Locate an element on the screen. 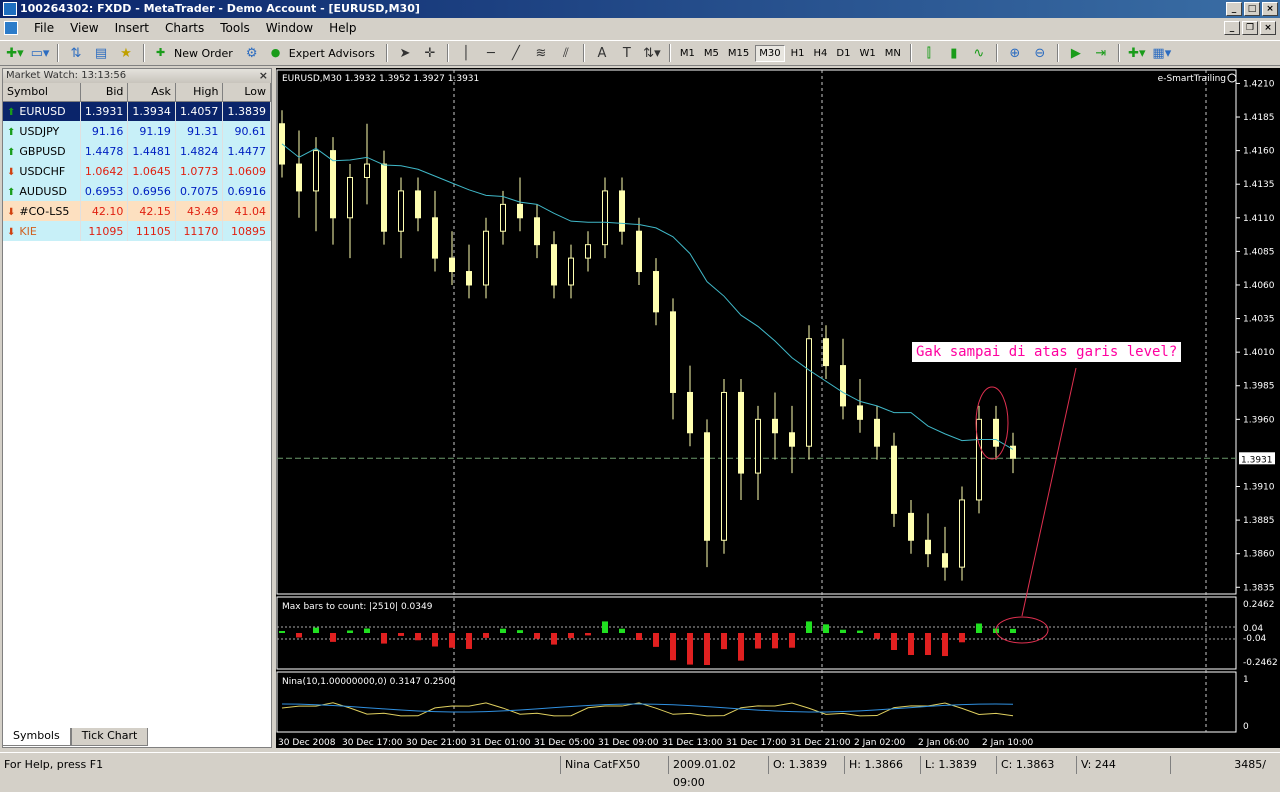 This screenshot has width=1280, height=792. menu-charts: Charts is located at coordinates (184, 28).